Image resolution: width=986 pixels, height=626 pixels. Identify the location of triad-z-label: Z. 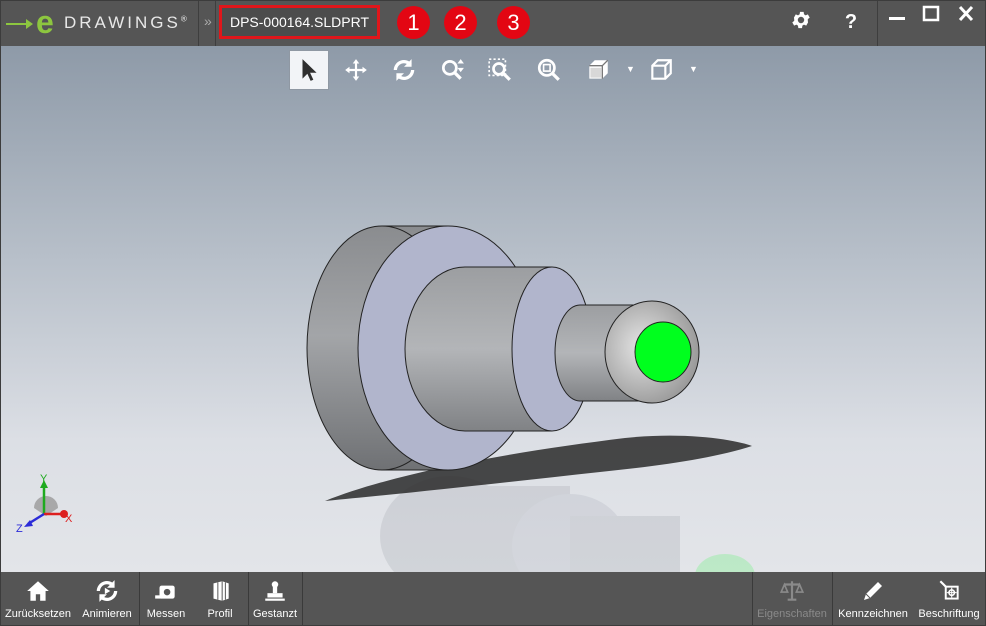
(19, 529).